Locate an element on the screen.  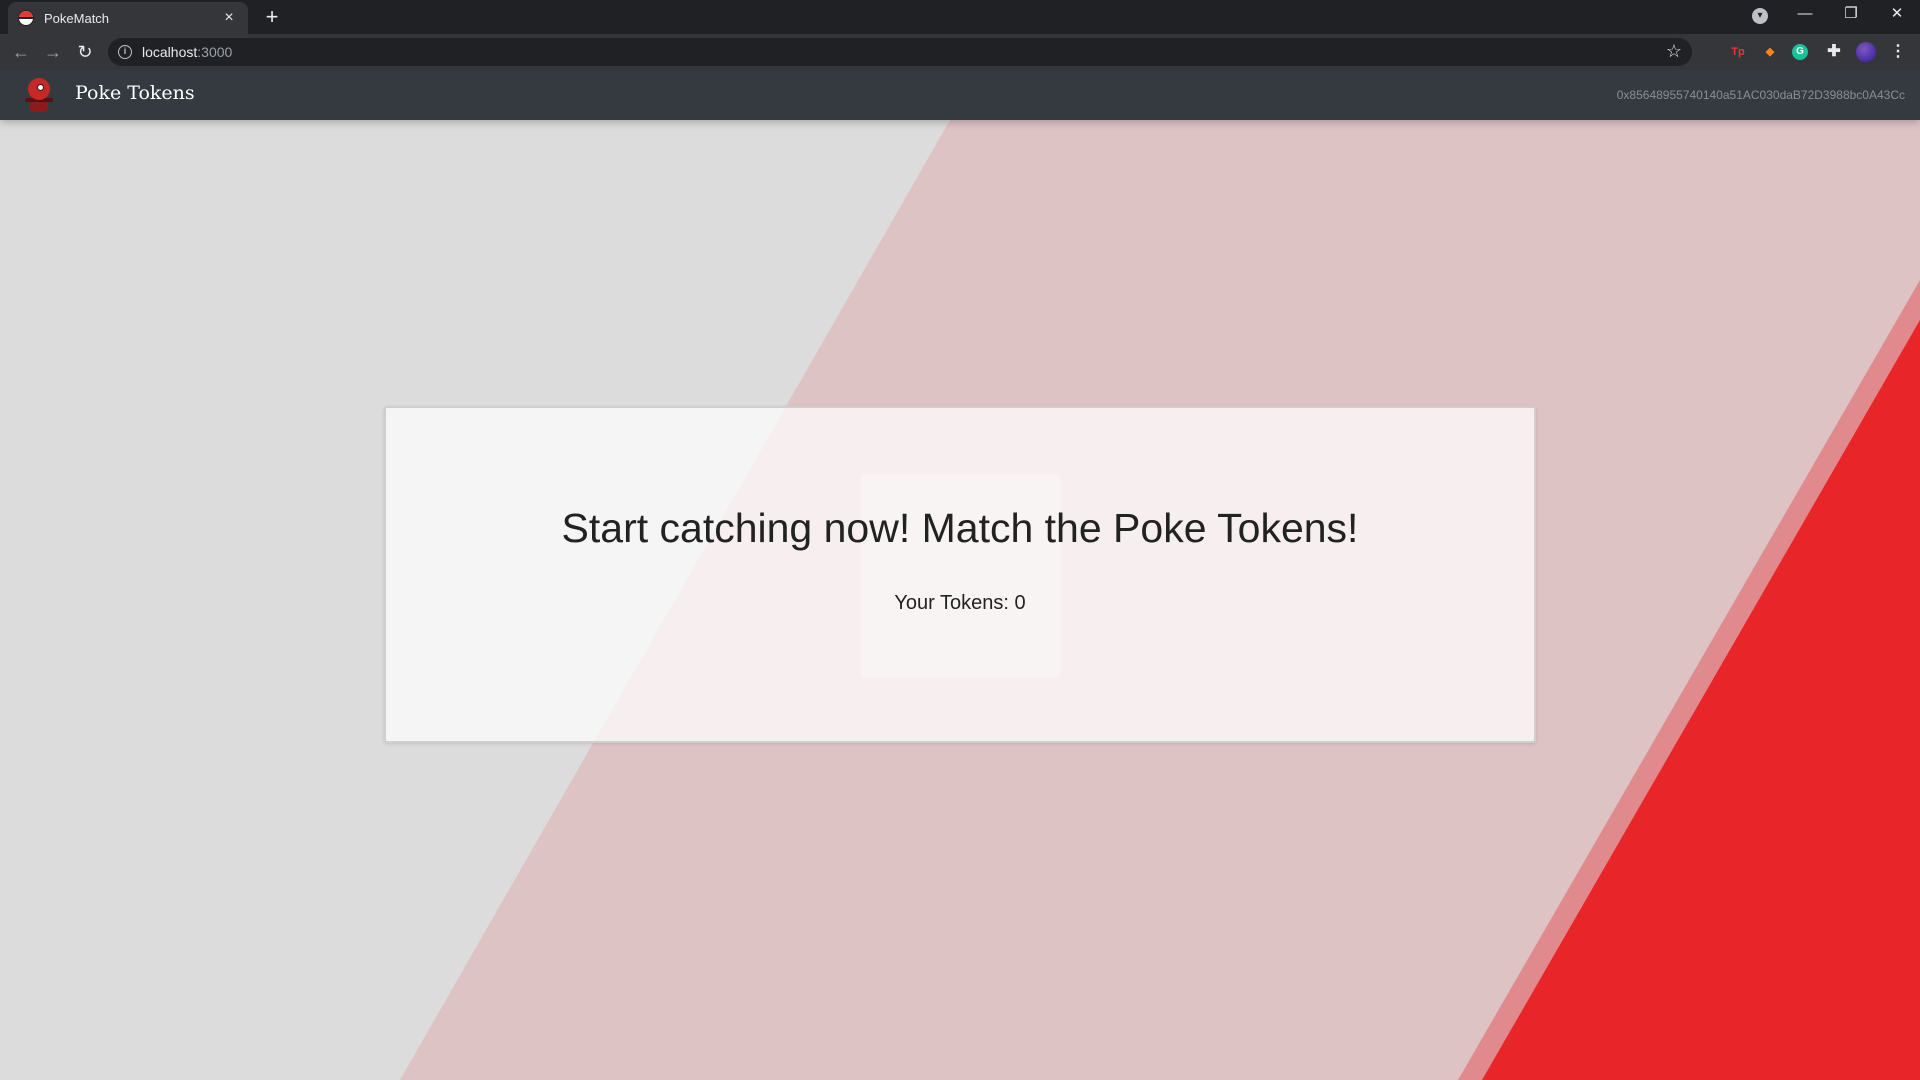
browser-toolbar: ← → ↻ i localhost:3000 ☆ Tp ◆ G ✚ ⋮ is located at coordinates (960, 52).